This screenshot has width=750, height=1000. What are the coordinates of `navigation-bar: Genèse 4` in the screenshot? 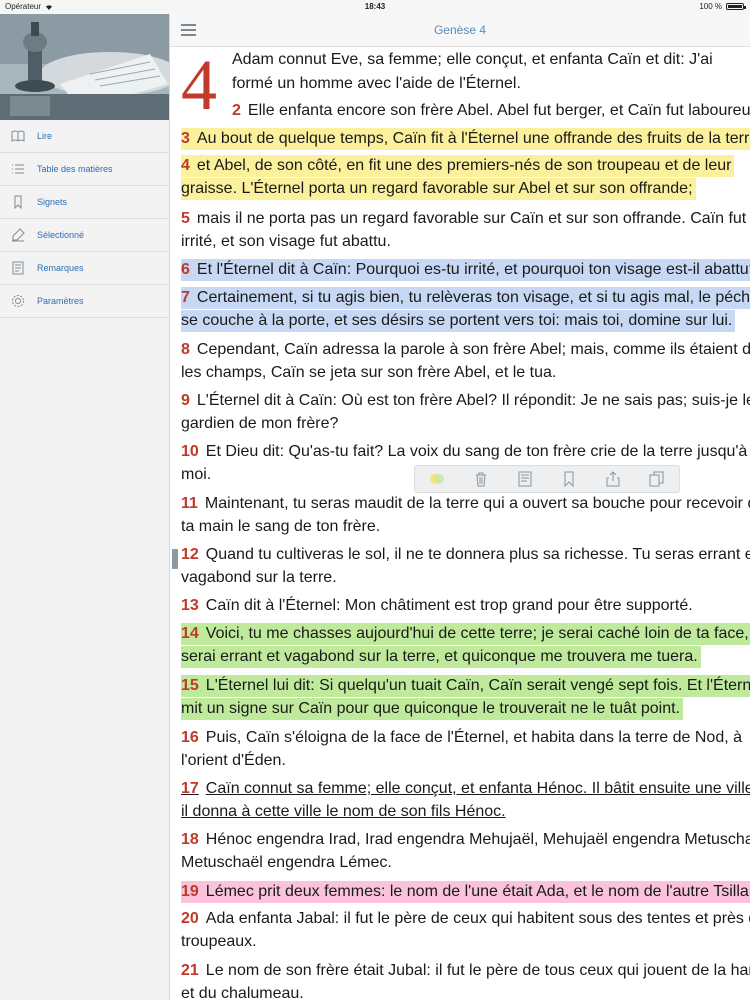 It's located at (460, 30).